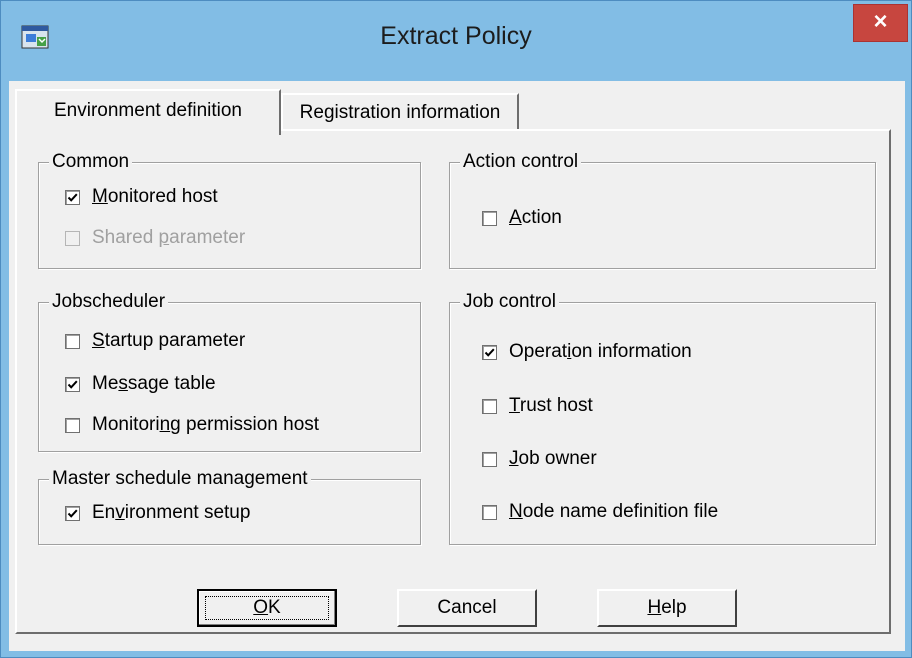 The height and width of the screenshot is (658, 912). Describe the element at coordinates (535, 217) in the screenshot. I see `action-label: Action` at that location.